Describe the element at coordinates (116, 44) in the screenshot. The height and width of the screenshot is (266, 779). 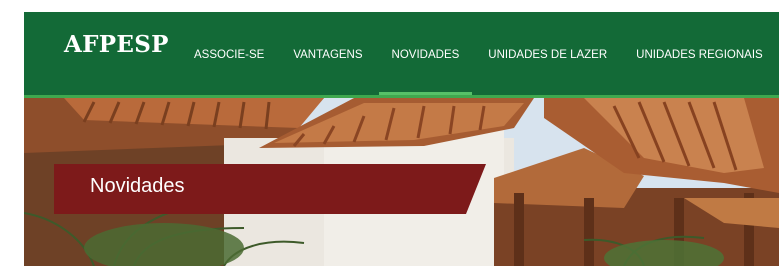
I see `afpesp-logo: AFPESP` at that location.